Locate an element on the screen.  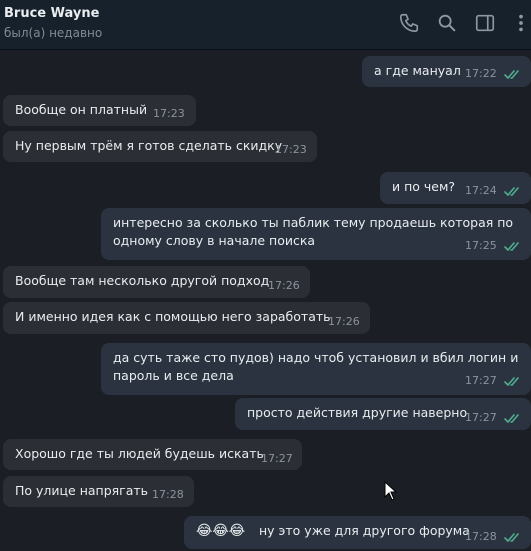
message-text-line-2: пароль и все дела is located at coordinates (173, 375).